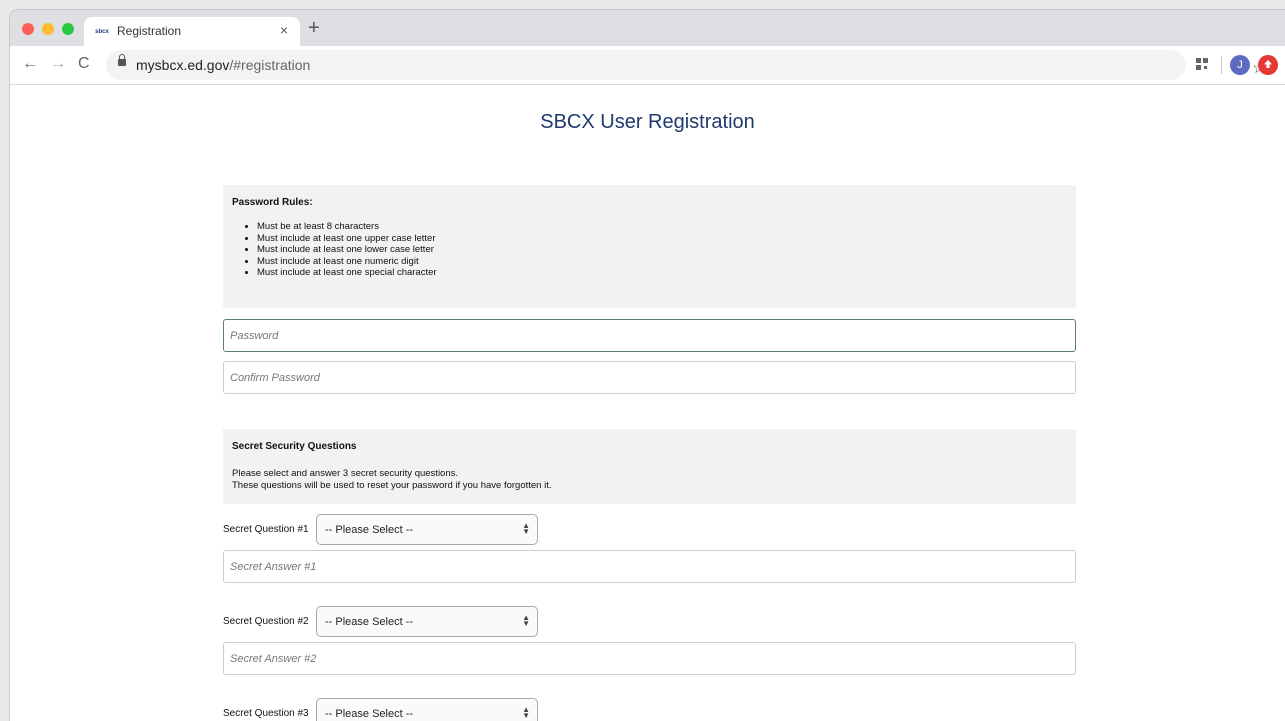 The width and height of the screenshot is (1285, 721). Describe the element at coordinates (102, 32) in the screenshot. I see `sbcx-favicon-icon: sbcx` at that location.